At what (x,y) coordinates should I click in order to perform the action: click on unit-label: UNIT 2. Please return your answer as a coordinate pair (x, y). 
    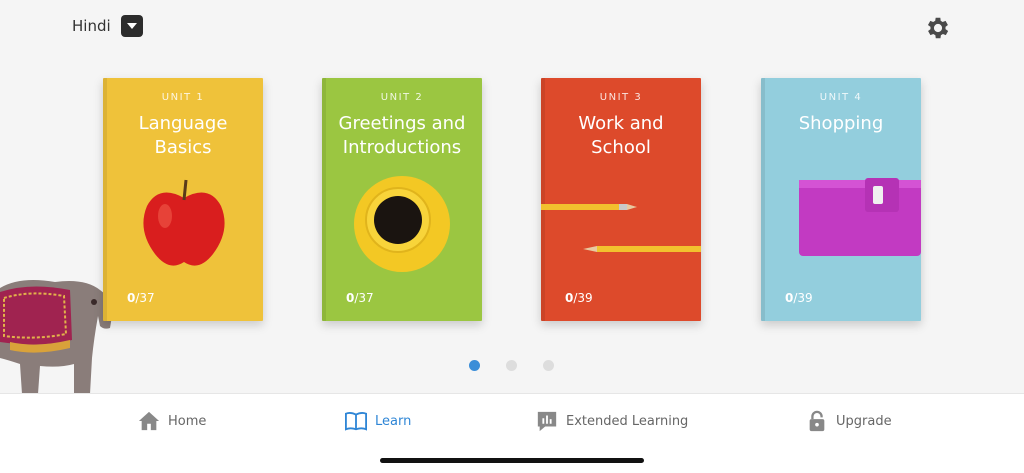
    Looking at the image, I should click on (402, 97).